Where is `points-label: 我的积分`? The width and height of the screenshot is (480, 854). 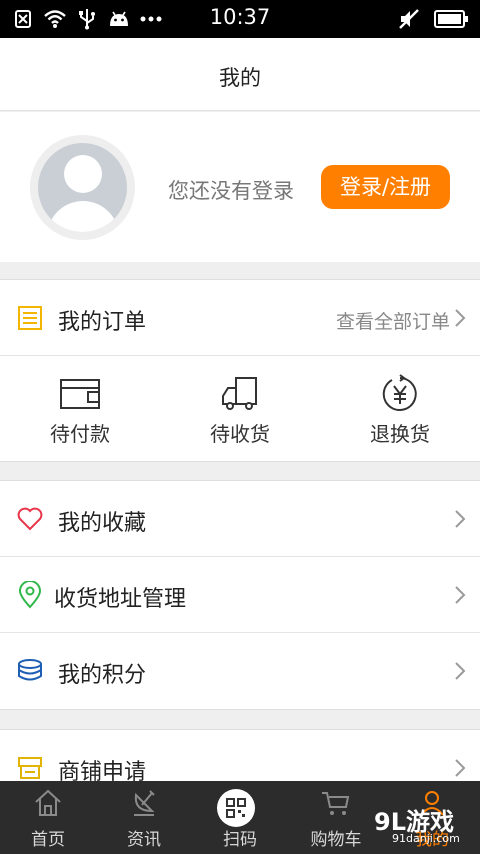
points-label: 我的积分 is located at coordinates (102, 675).